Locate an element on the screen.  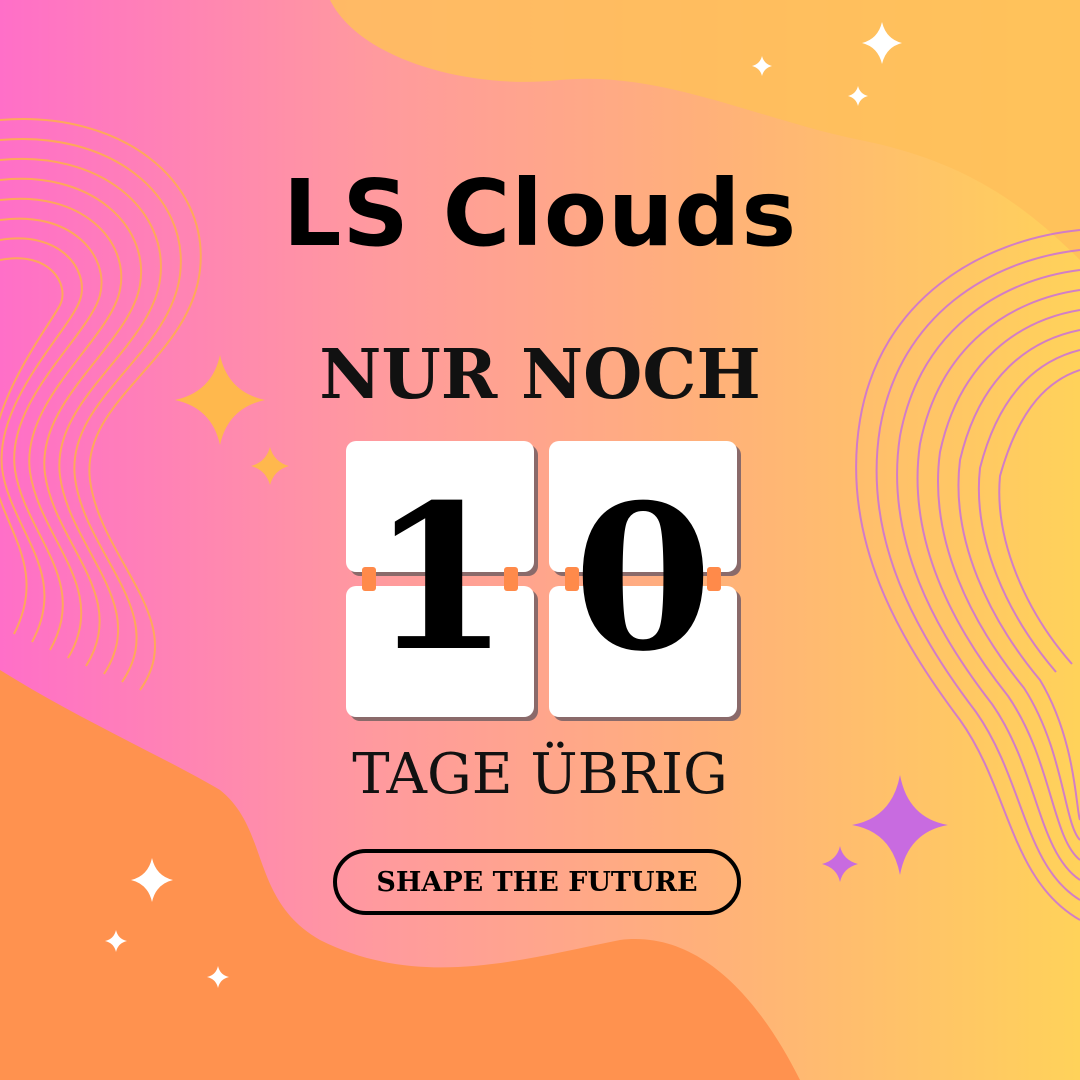
subtitle: NUR NOCH is located at coordinates (540, 375).